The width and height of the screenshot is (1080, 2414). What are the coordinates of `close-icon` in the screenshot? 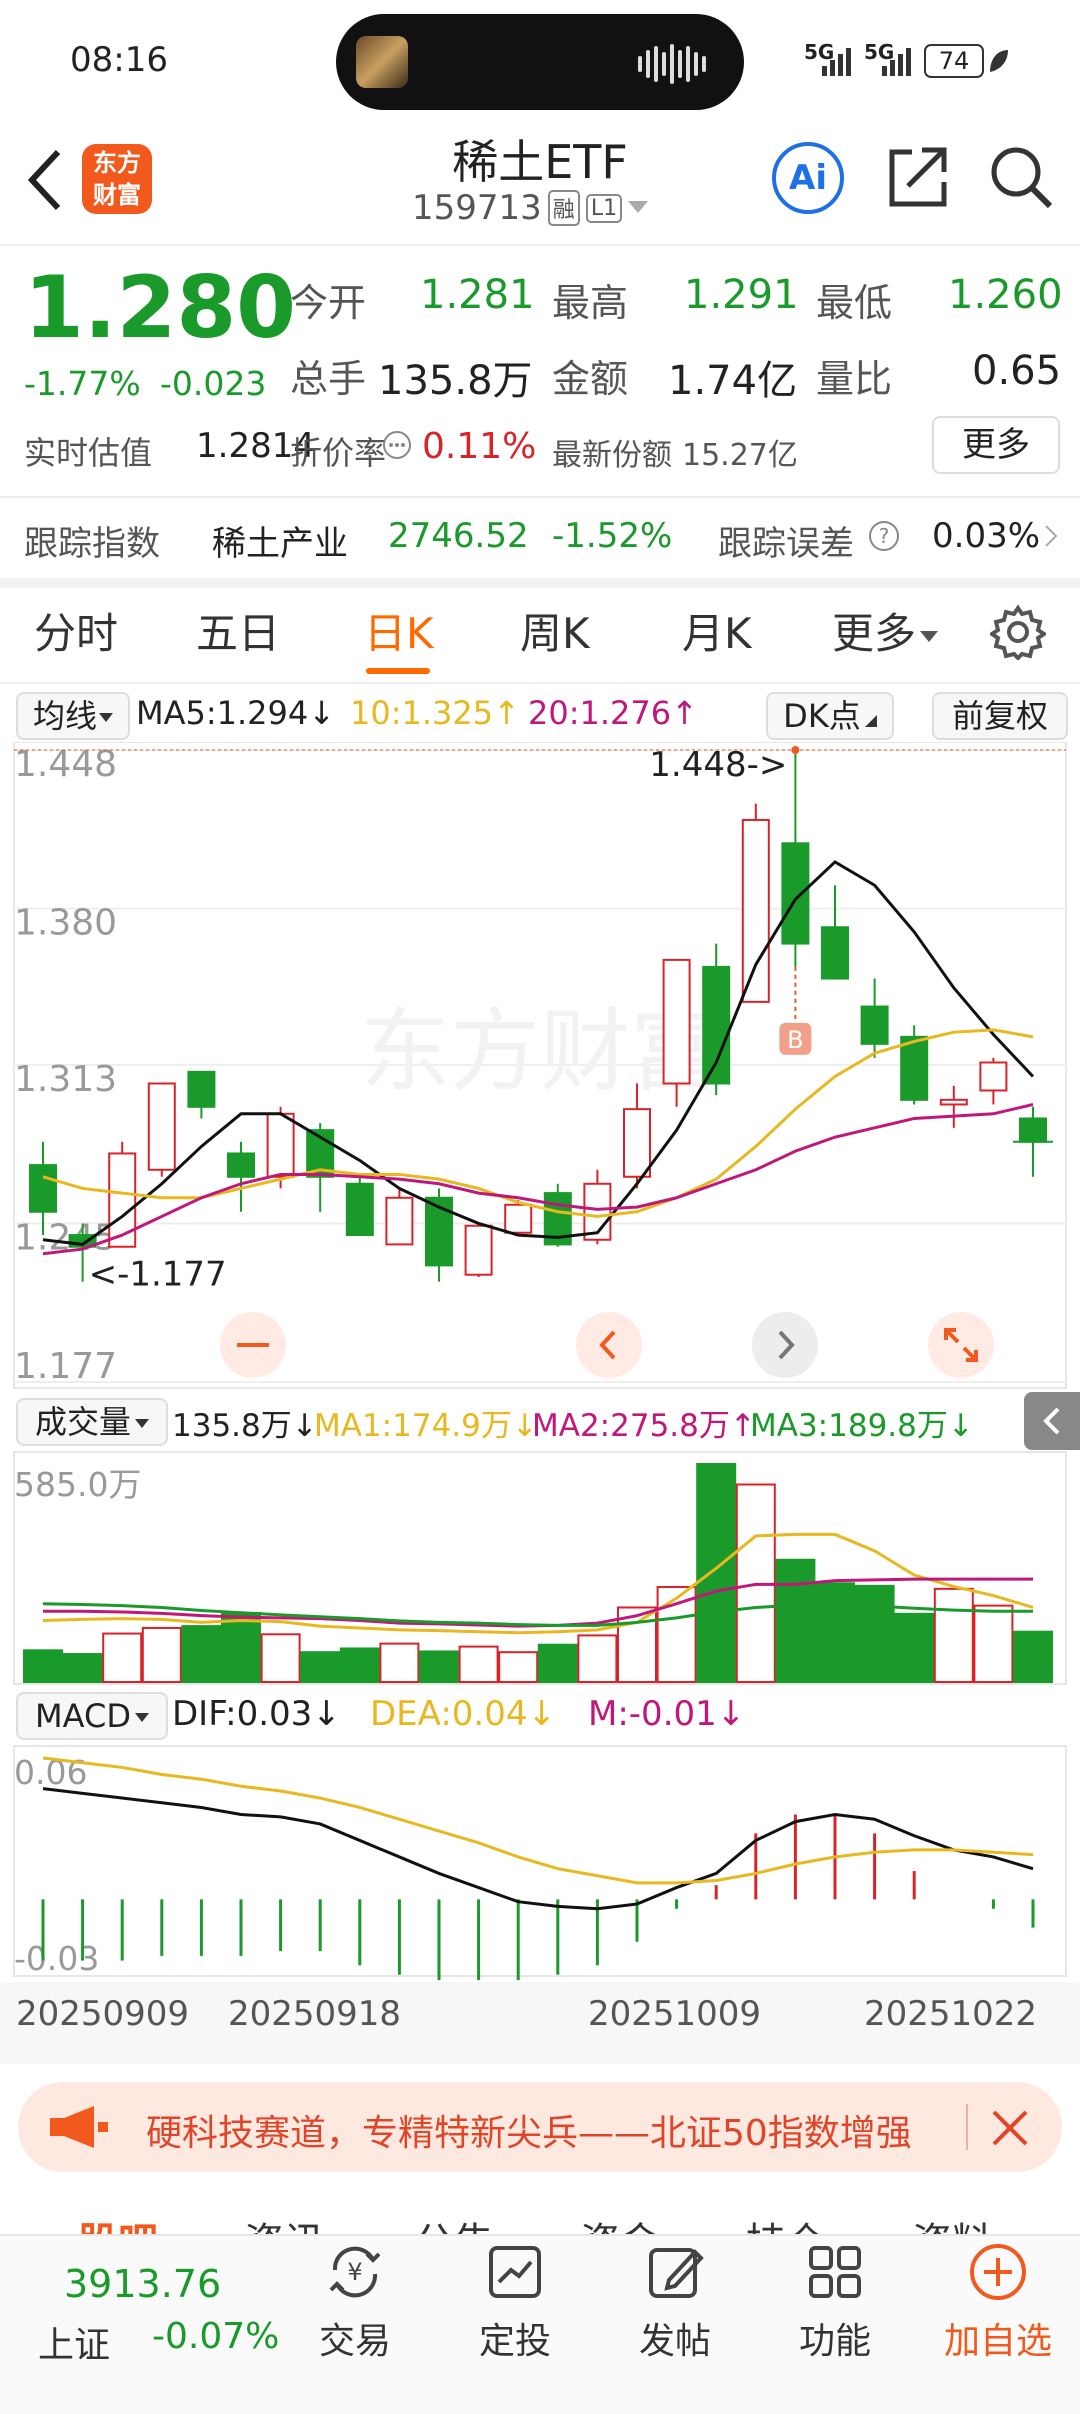 It's located at (1010, 2128).